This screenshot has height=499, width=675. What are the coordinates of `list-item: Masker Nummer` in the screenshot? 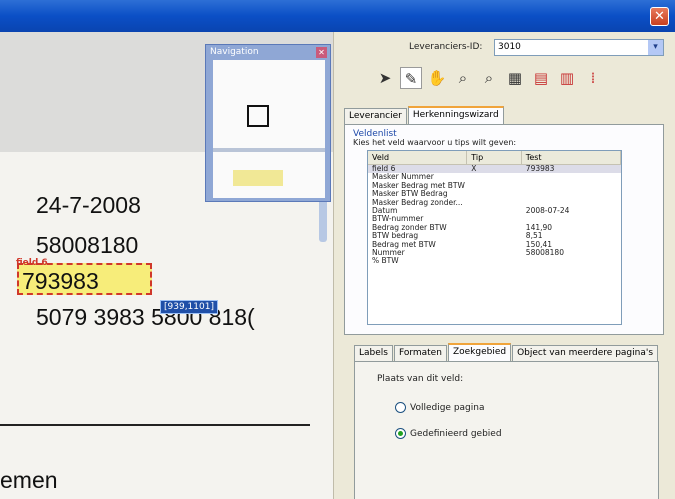 It's located at (494, 177).